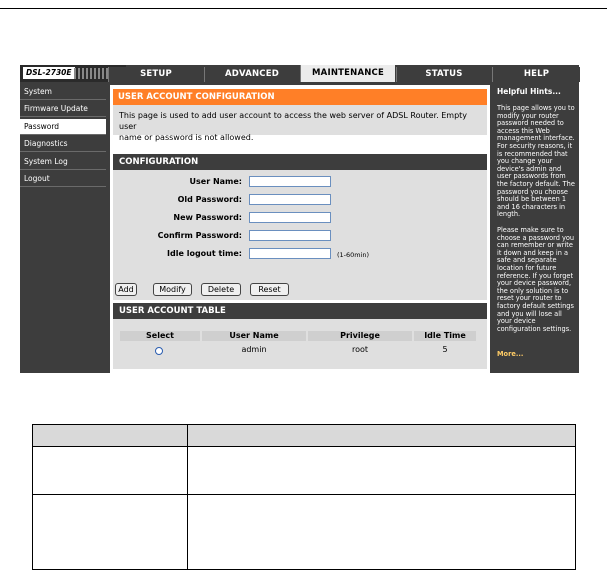 Image resolution: width=607 pixels, height=570 pixels. I want to click on configuration-title: CONFIGURATION, so click(300, 162).